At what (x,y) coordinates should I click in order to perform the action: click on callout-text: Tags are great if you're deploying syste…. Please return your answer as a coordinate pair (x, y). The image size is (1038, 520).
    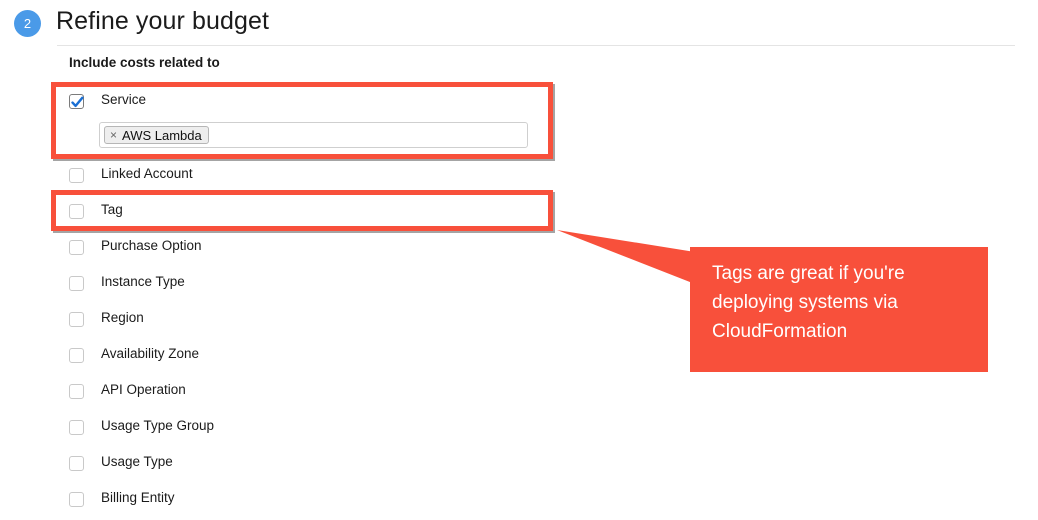
    Looking at the image, I should click on (808, 302).